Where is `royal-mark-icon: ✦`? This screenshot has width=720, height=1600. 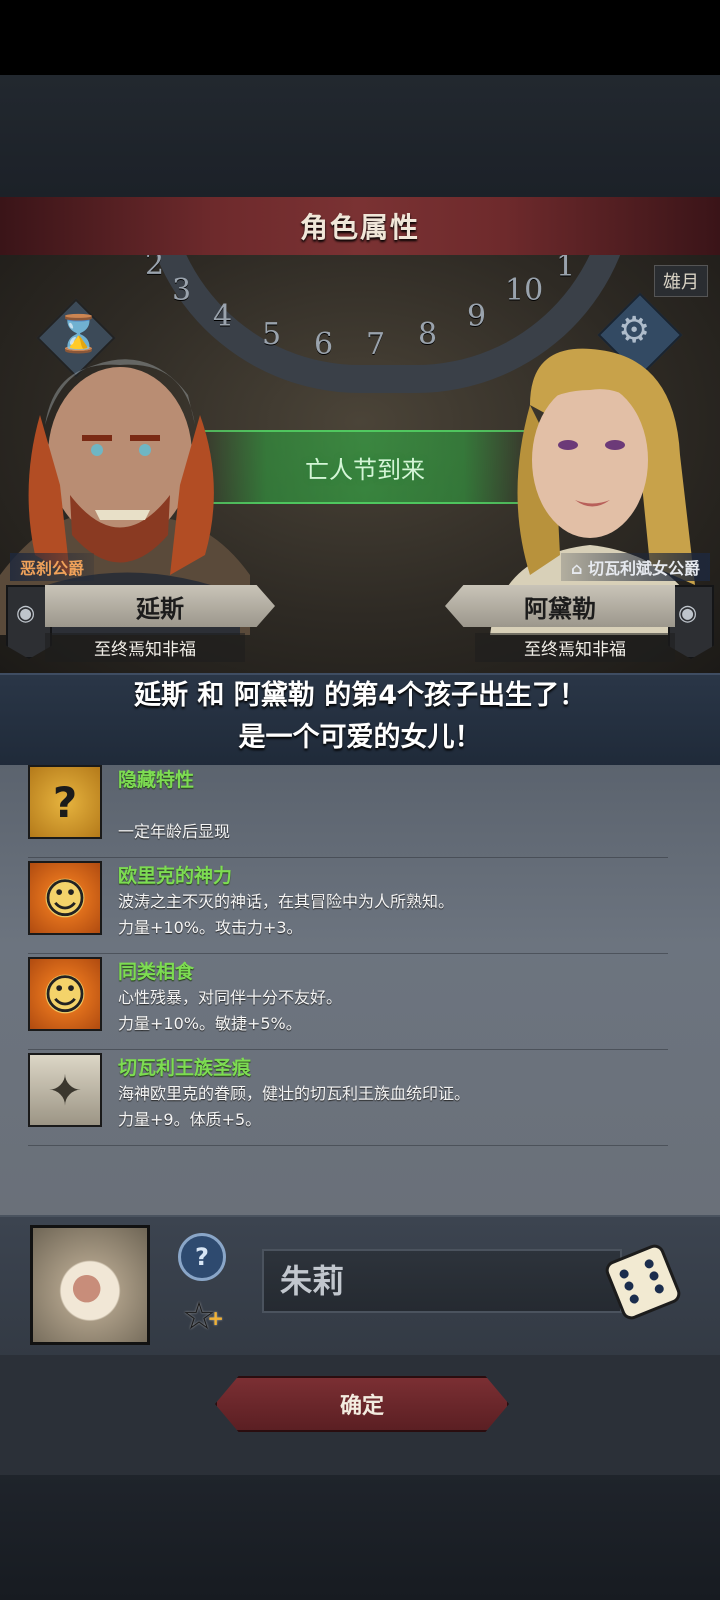
royal-mark-icon: ✦ is located at coordinates (65, 1090).